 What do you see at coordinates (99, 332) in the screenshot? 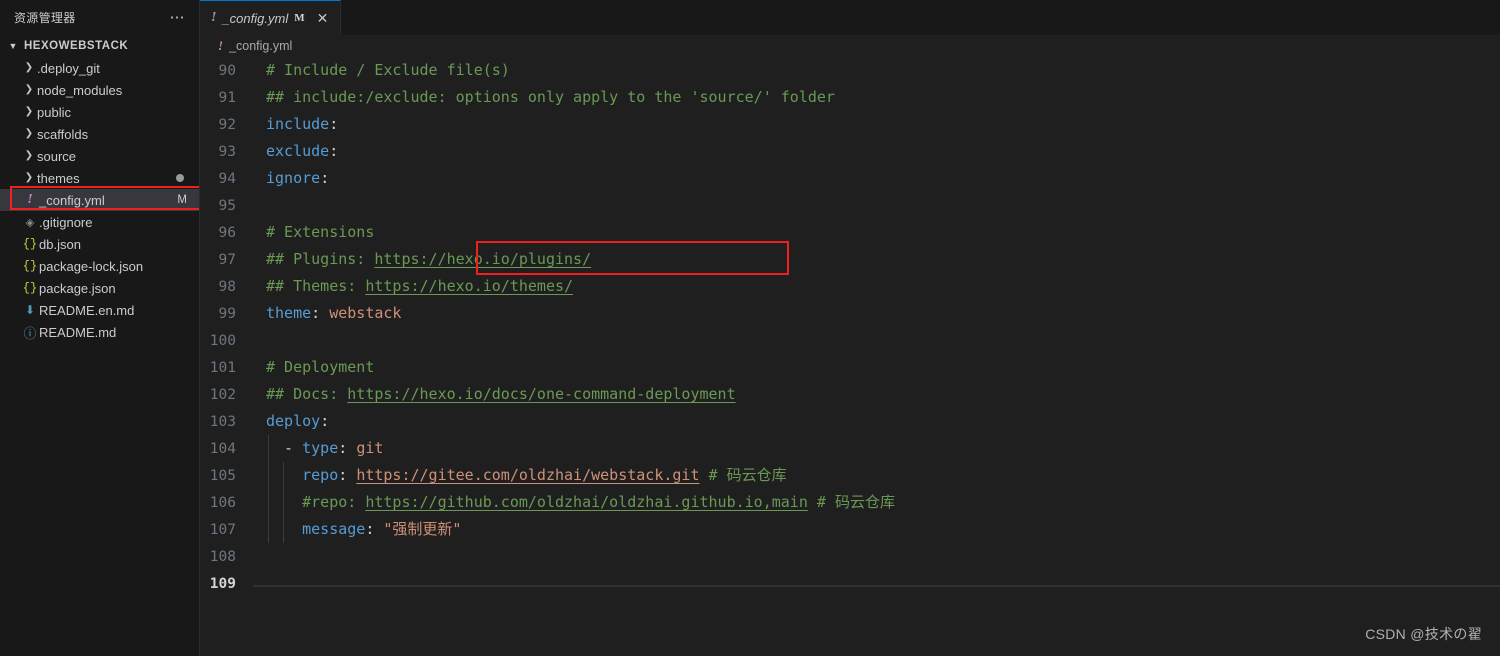
I see `explorer-item-readme-md: ⓘ README.md` at bounding box center [99, 332].